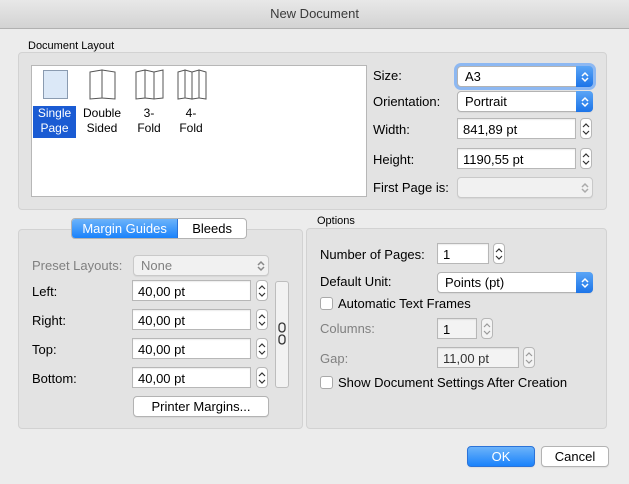  I want to click on layout-label-line2: Sided, so click(102, 128).